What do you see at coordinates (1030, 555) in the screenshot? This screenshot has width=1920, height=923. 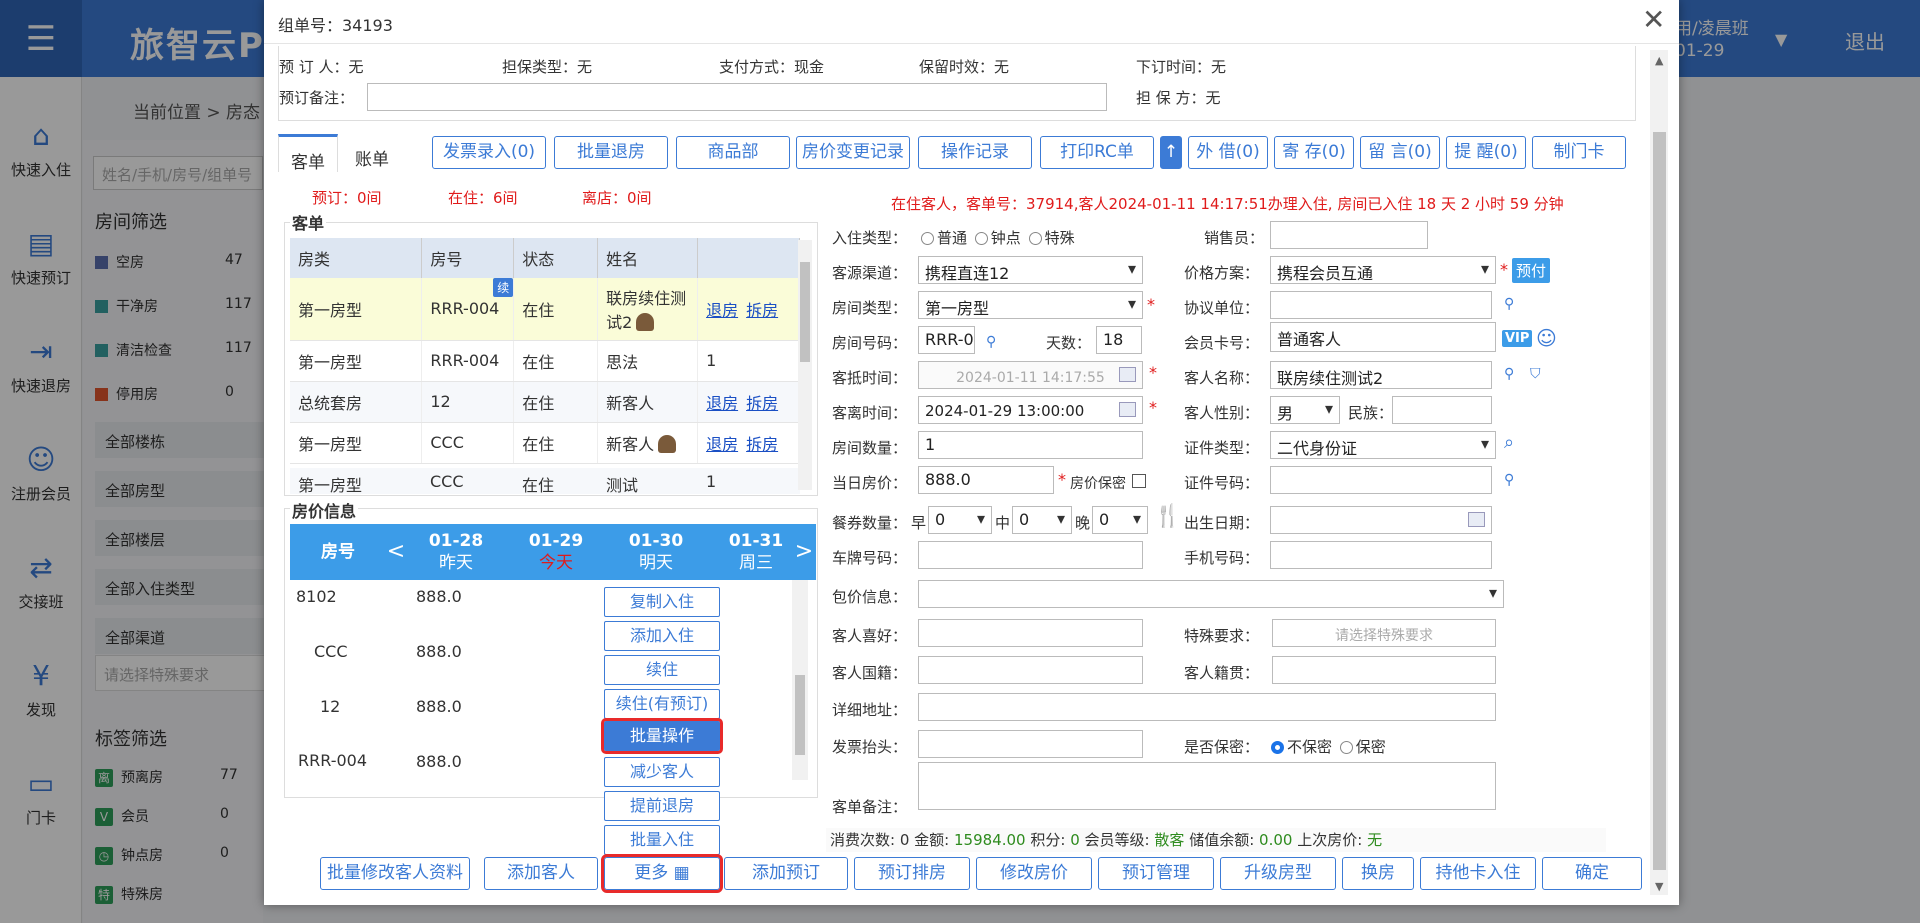 I see `plate-input` at bounding box center [1030, 555].